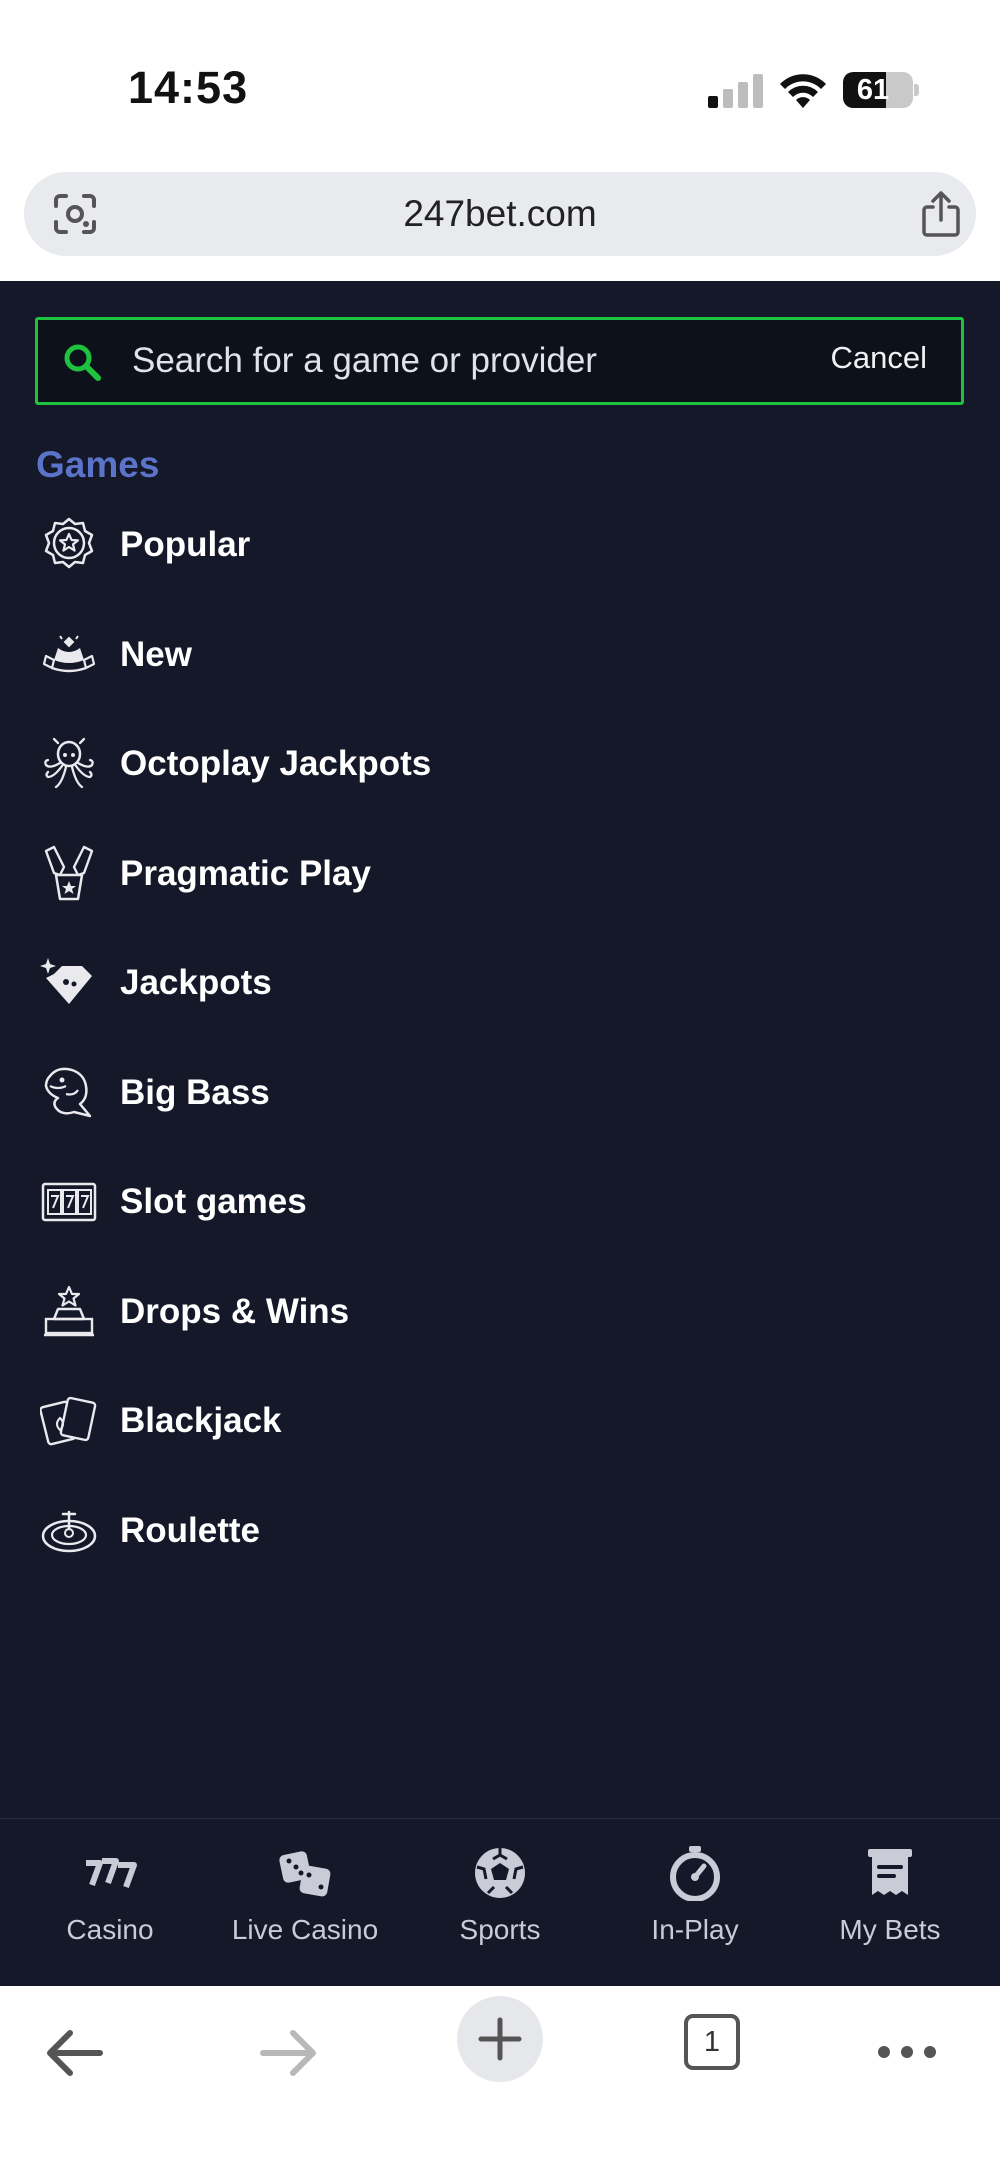 The image size is (1000, 2171). I want to click on menu-item-drops-wins: Drops & Wins, so click(500, 1317).